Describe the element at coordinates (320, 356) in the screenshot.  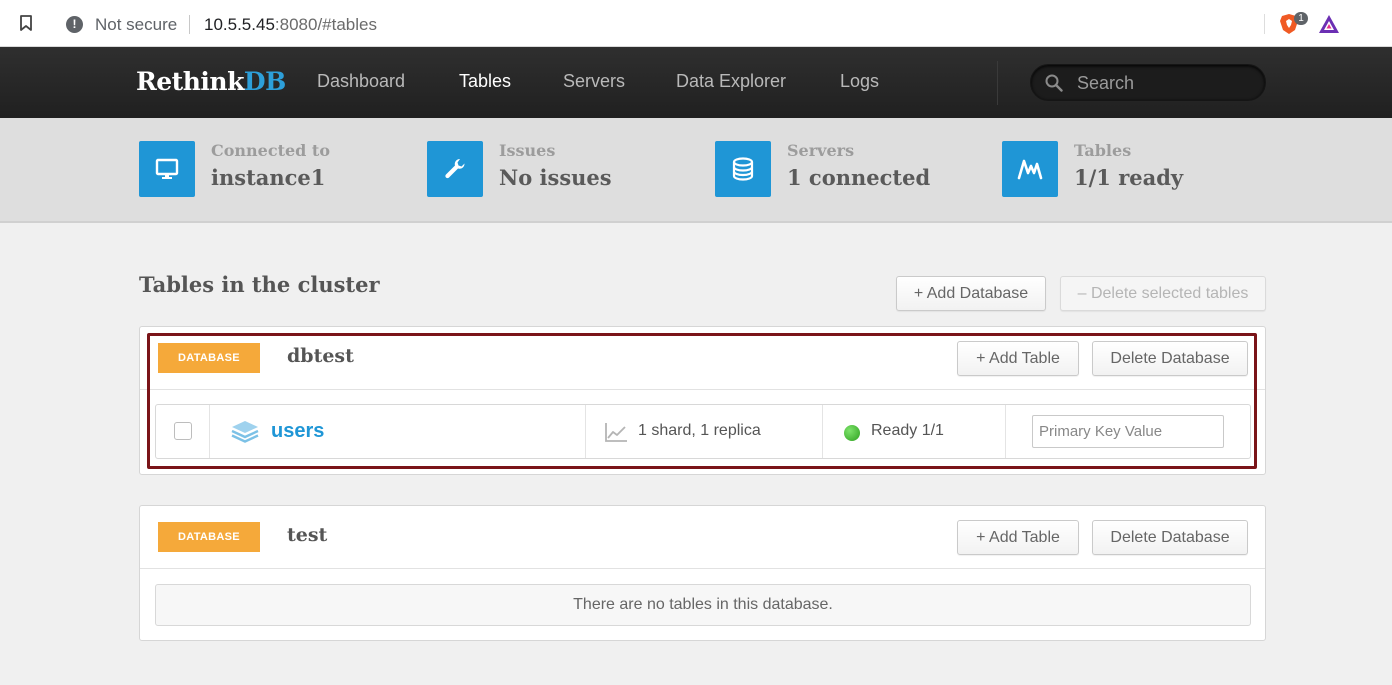
I see `database-name: dbtest` at that location.